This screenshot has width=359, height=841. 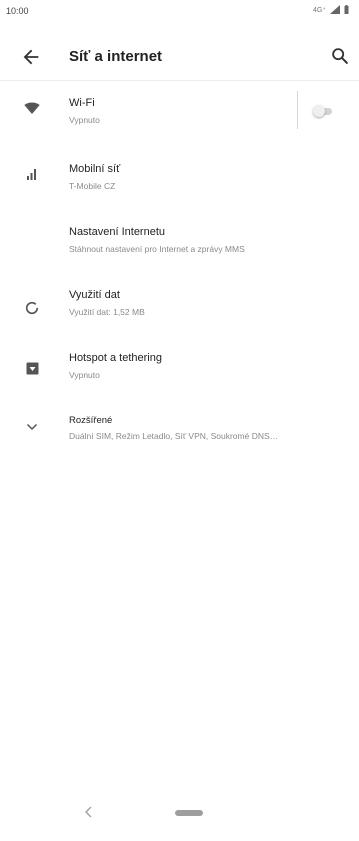 I want to click on setting-title: Využití dat, so click(x=94, y=295).